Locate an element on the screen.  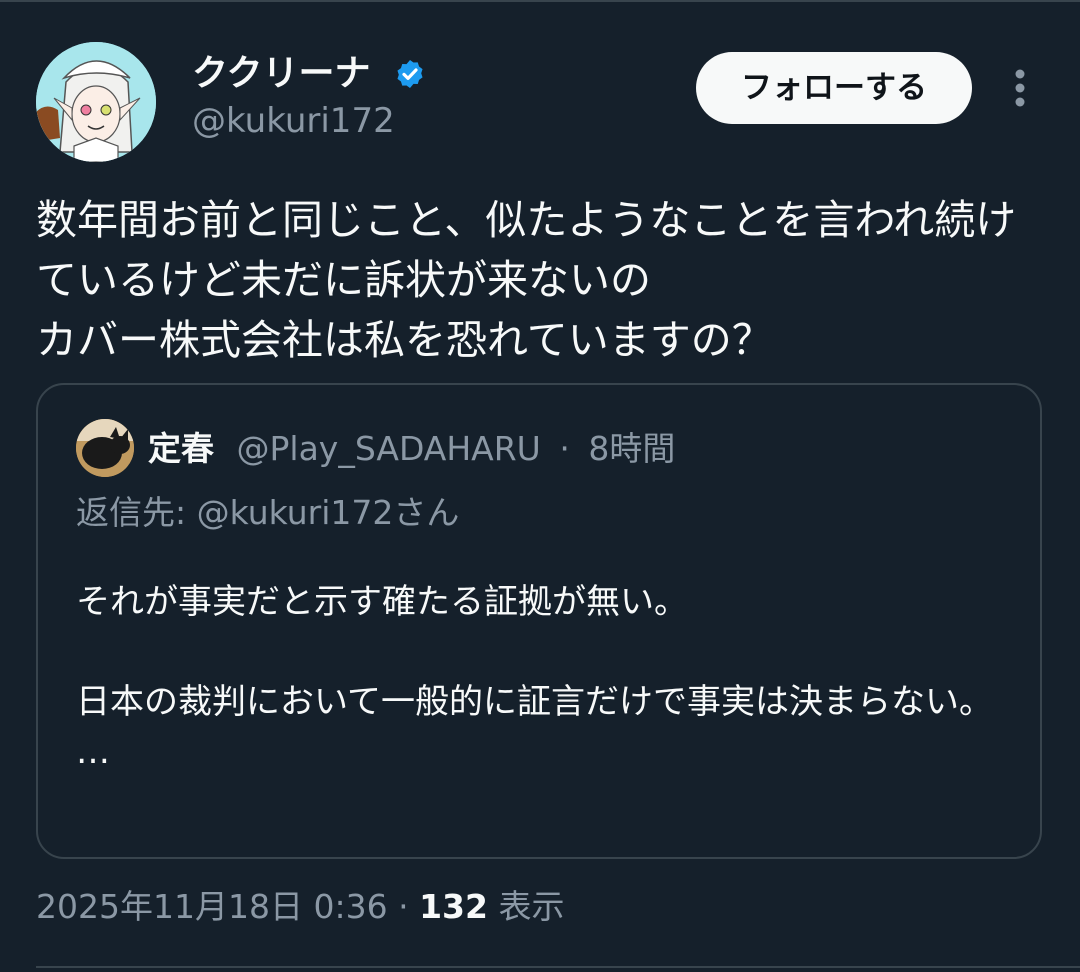
follow-button: フォローする is located at coordinates (834, 88).